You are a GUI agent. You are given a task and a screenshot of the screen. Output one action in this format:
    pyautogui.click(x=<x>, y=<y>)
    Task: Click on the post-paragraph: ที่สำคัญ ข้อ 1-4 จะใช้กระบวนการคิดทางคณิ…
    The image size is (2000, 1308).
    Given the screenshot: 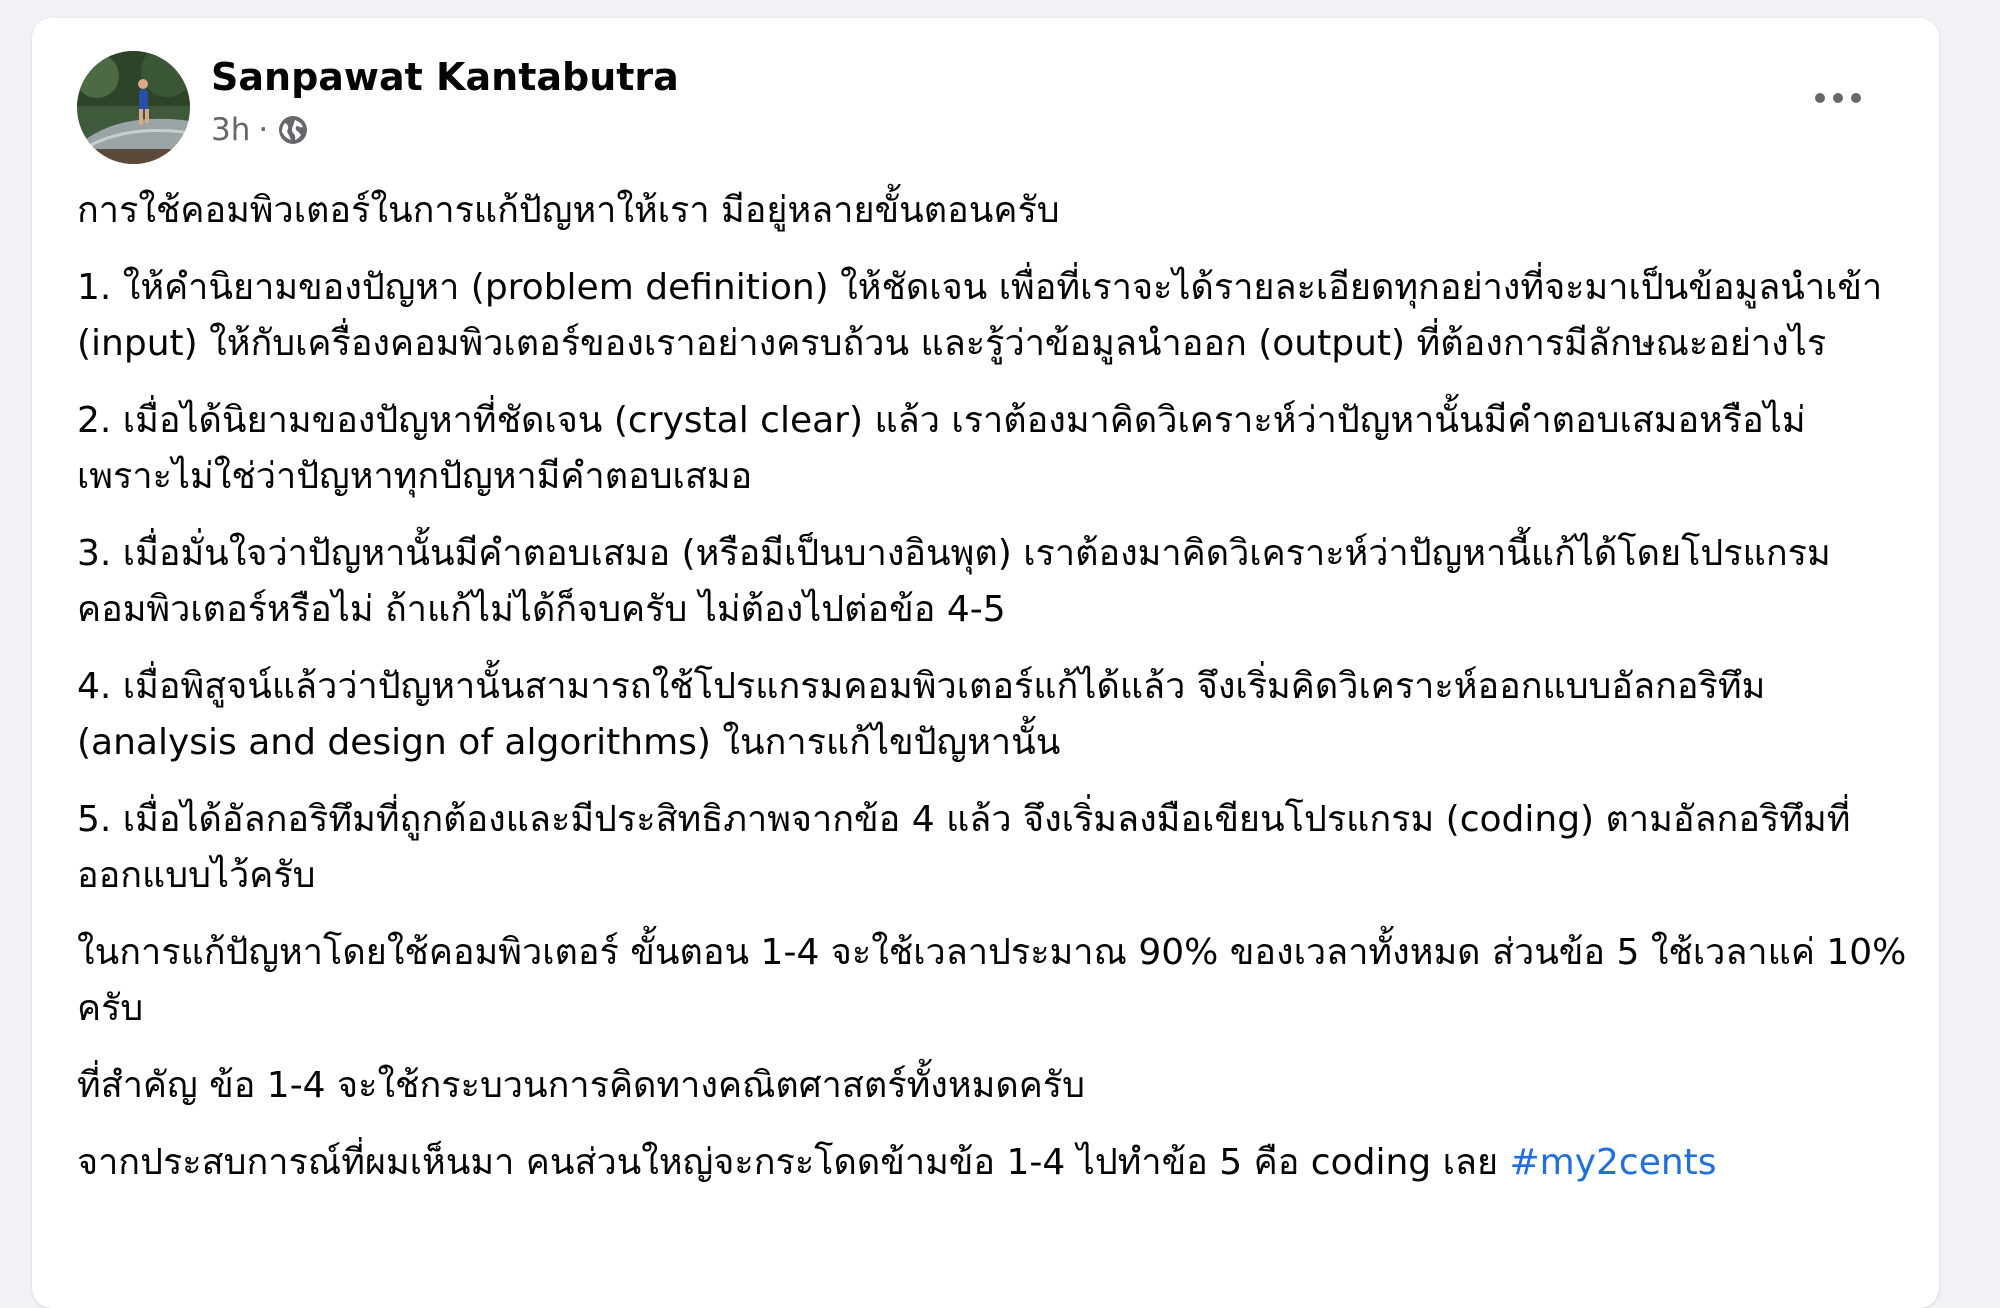 What is the action you would take?
    pyautogui.click(x=581, y=1085)
    